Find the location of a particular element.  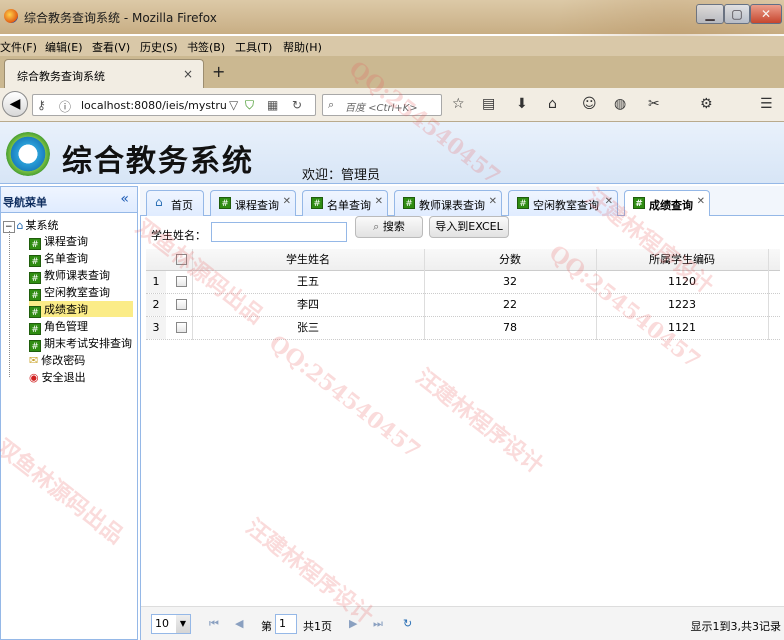

dropdown-icon: ▽ is located at coordinates (233, 105).